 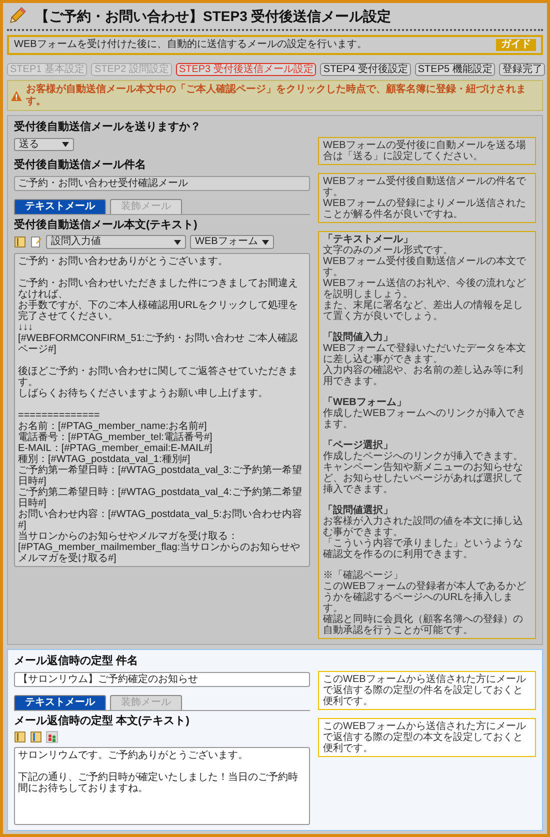 What do you see at coordinates (108, 127) in the screenshot?
I see `field-label: 受付後自動送信メールを送りますか？` at bounding box center [108, 127].